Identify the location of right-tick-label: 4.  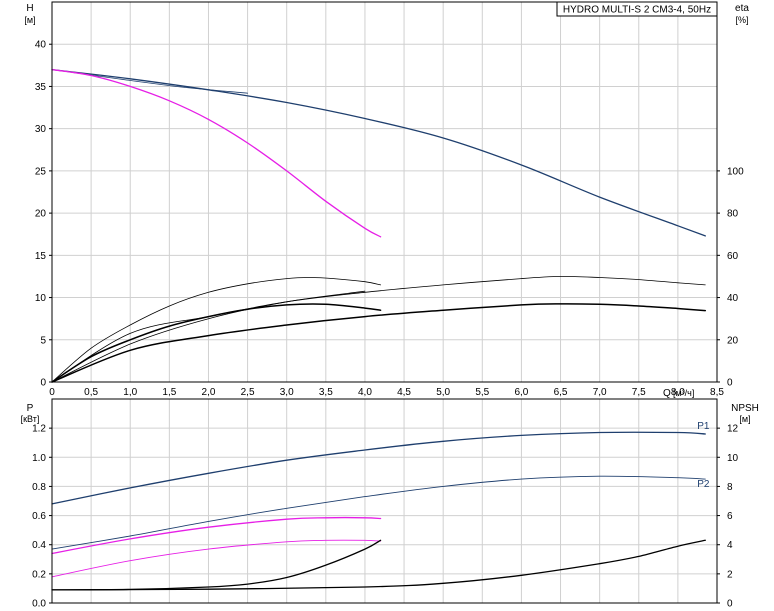
(730, 545).